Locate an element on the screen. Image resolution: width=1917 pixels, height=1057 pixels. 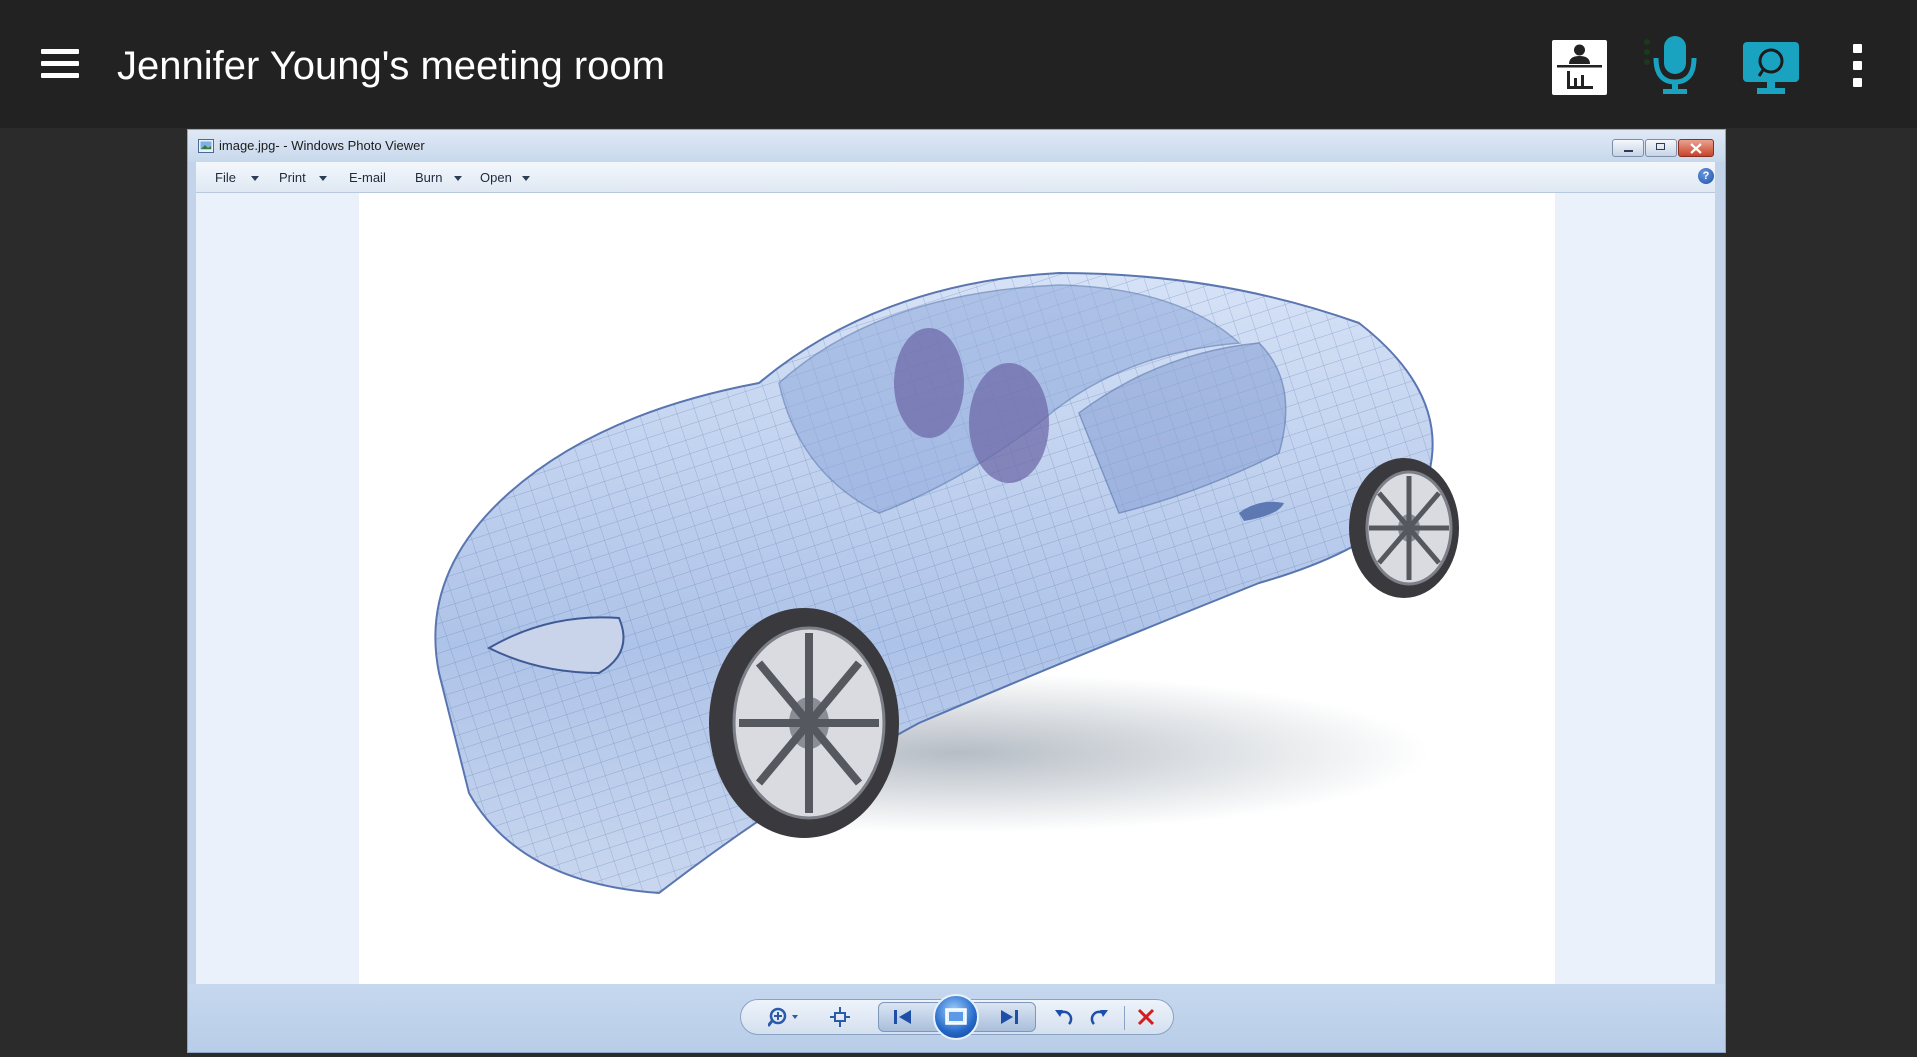
menu-burn: Burn is located at coordinates (428, 177).